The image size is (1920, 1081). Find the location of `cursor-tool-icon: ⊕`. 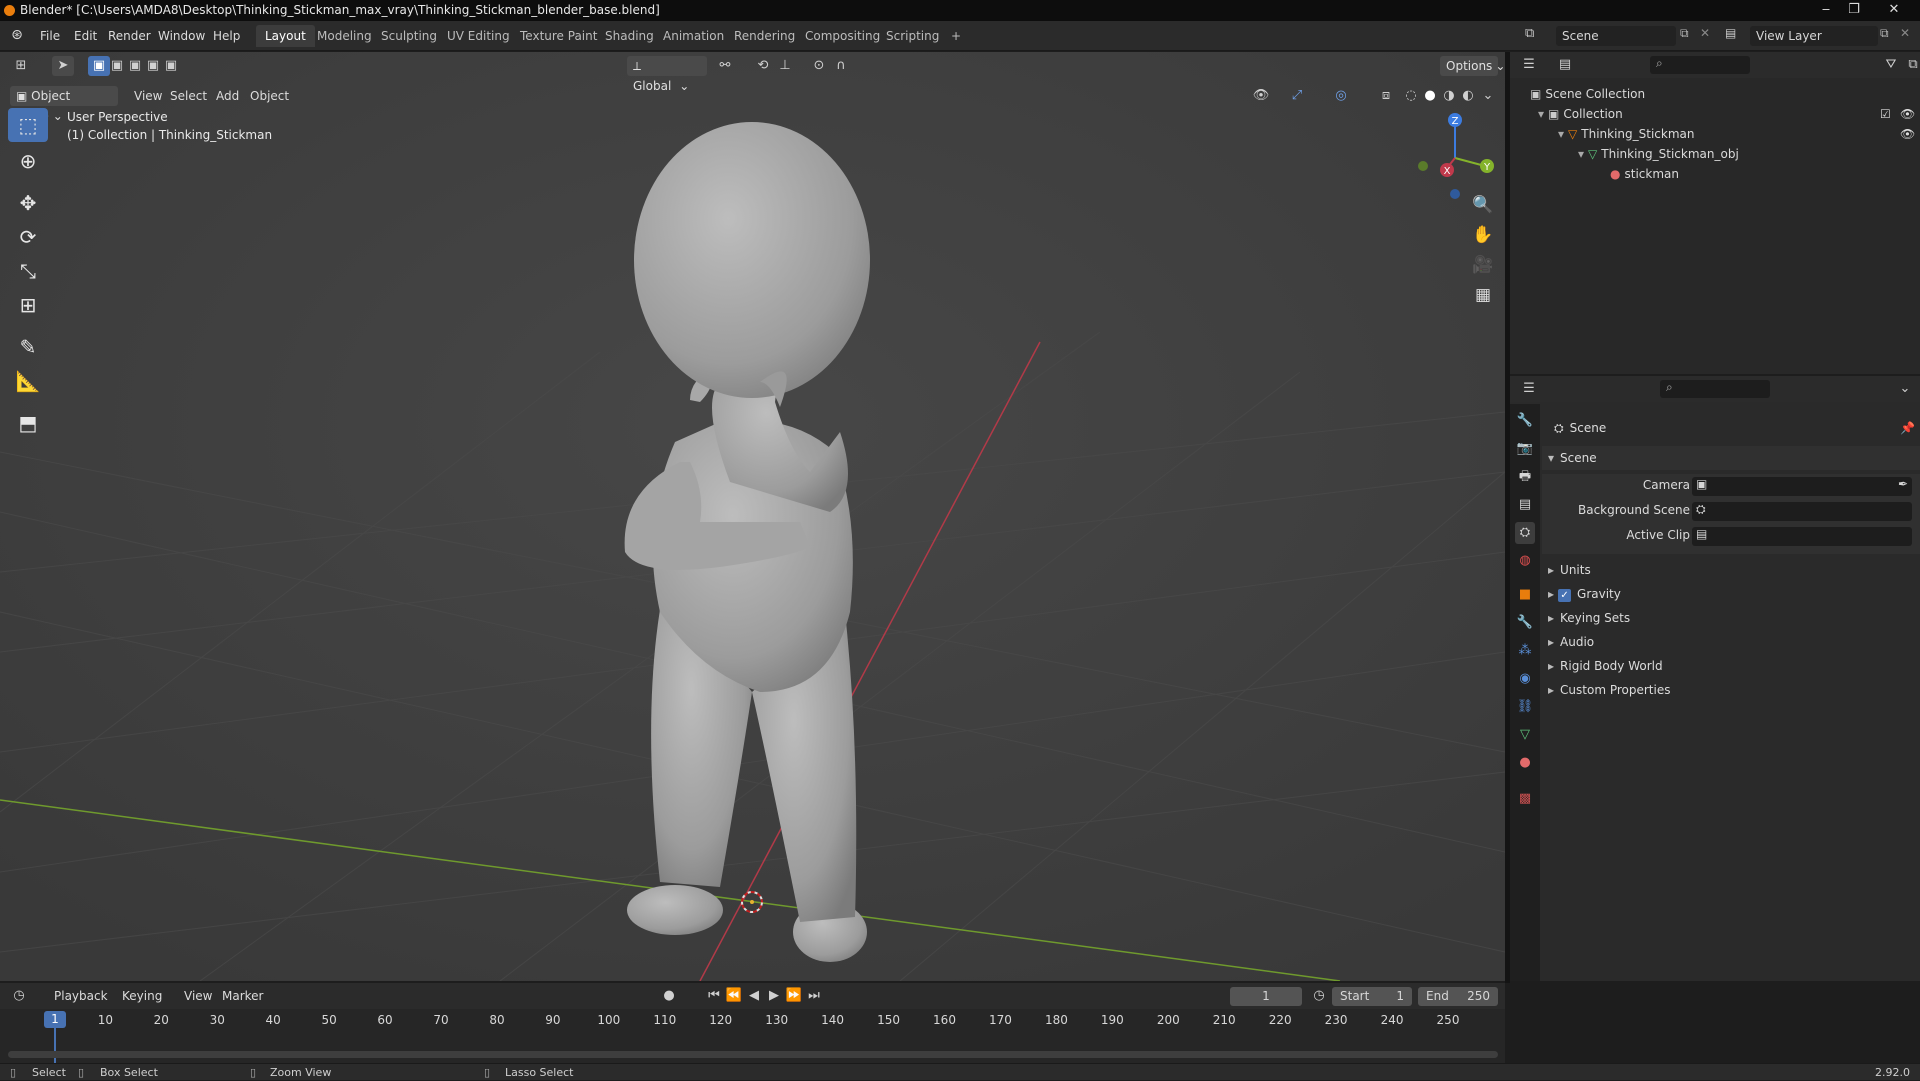

cursor-tool-icon: ⊕ is located at coordinates (28, 161).